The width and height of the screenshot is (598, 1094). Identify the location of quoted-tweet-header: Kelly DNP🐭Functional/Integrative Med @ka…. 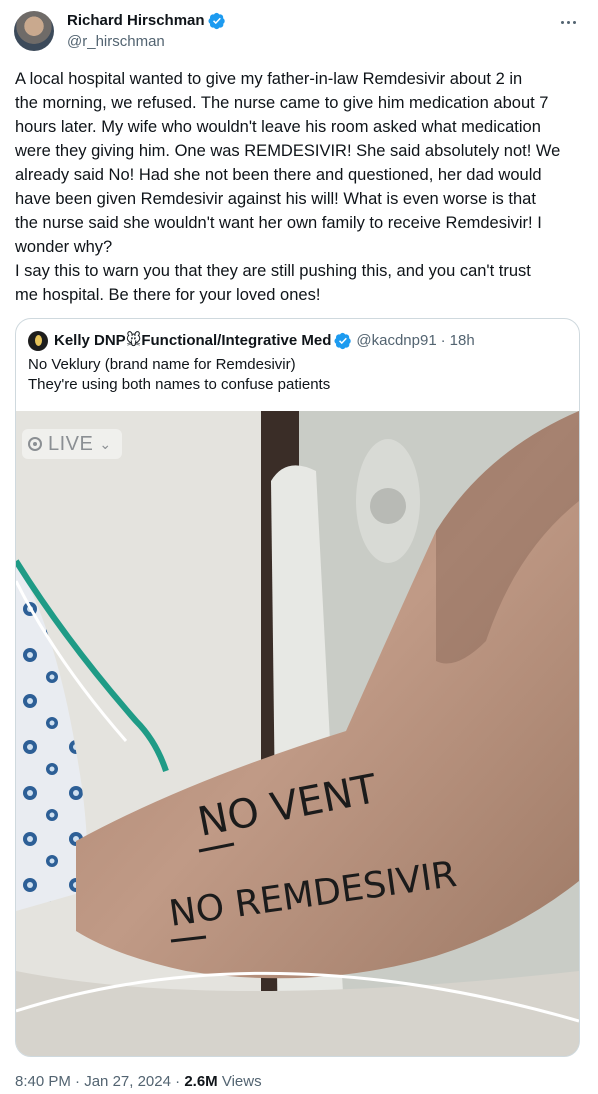
(251, 341).